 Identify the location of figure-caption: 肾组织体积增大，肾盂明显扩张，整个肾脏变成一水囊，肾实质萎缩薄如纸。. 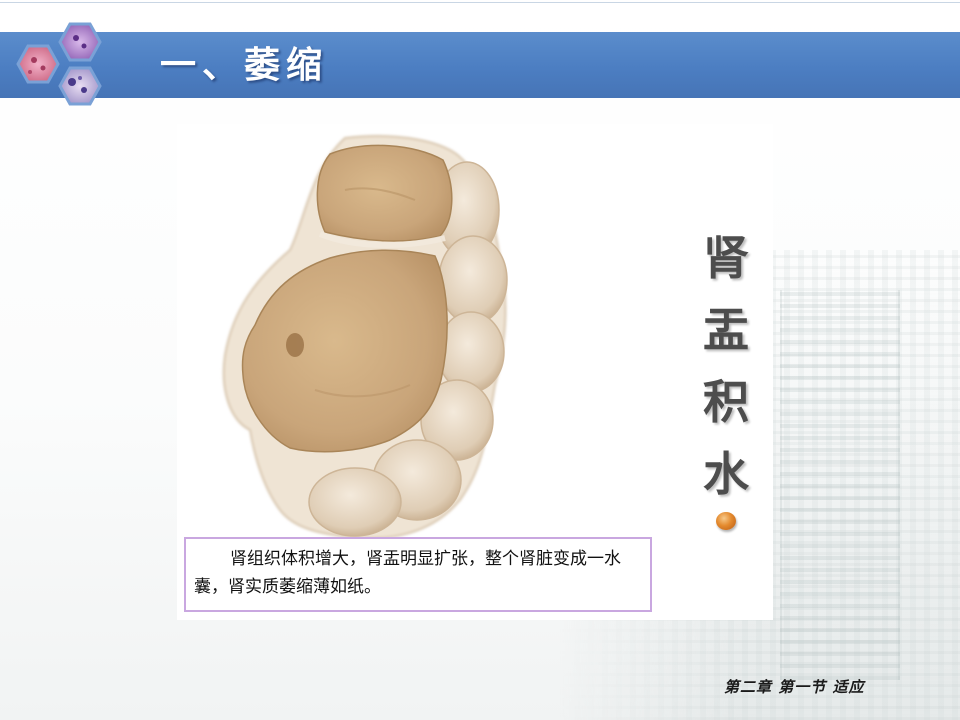
(407, 573).